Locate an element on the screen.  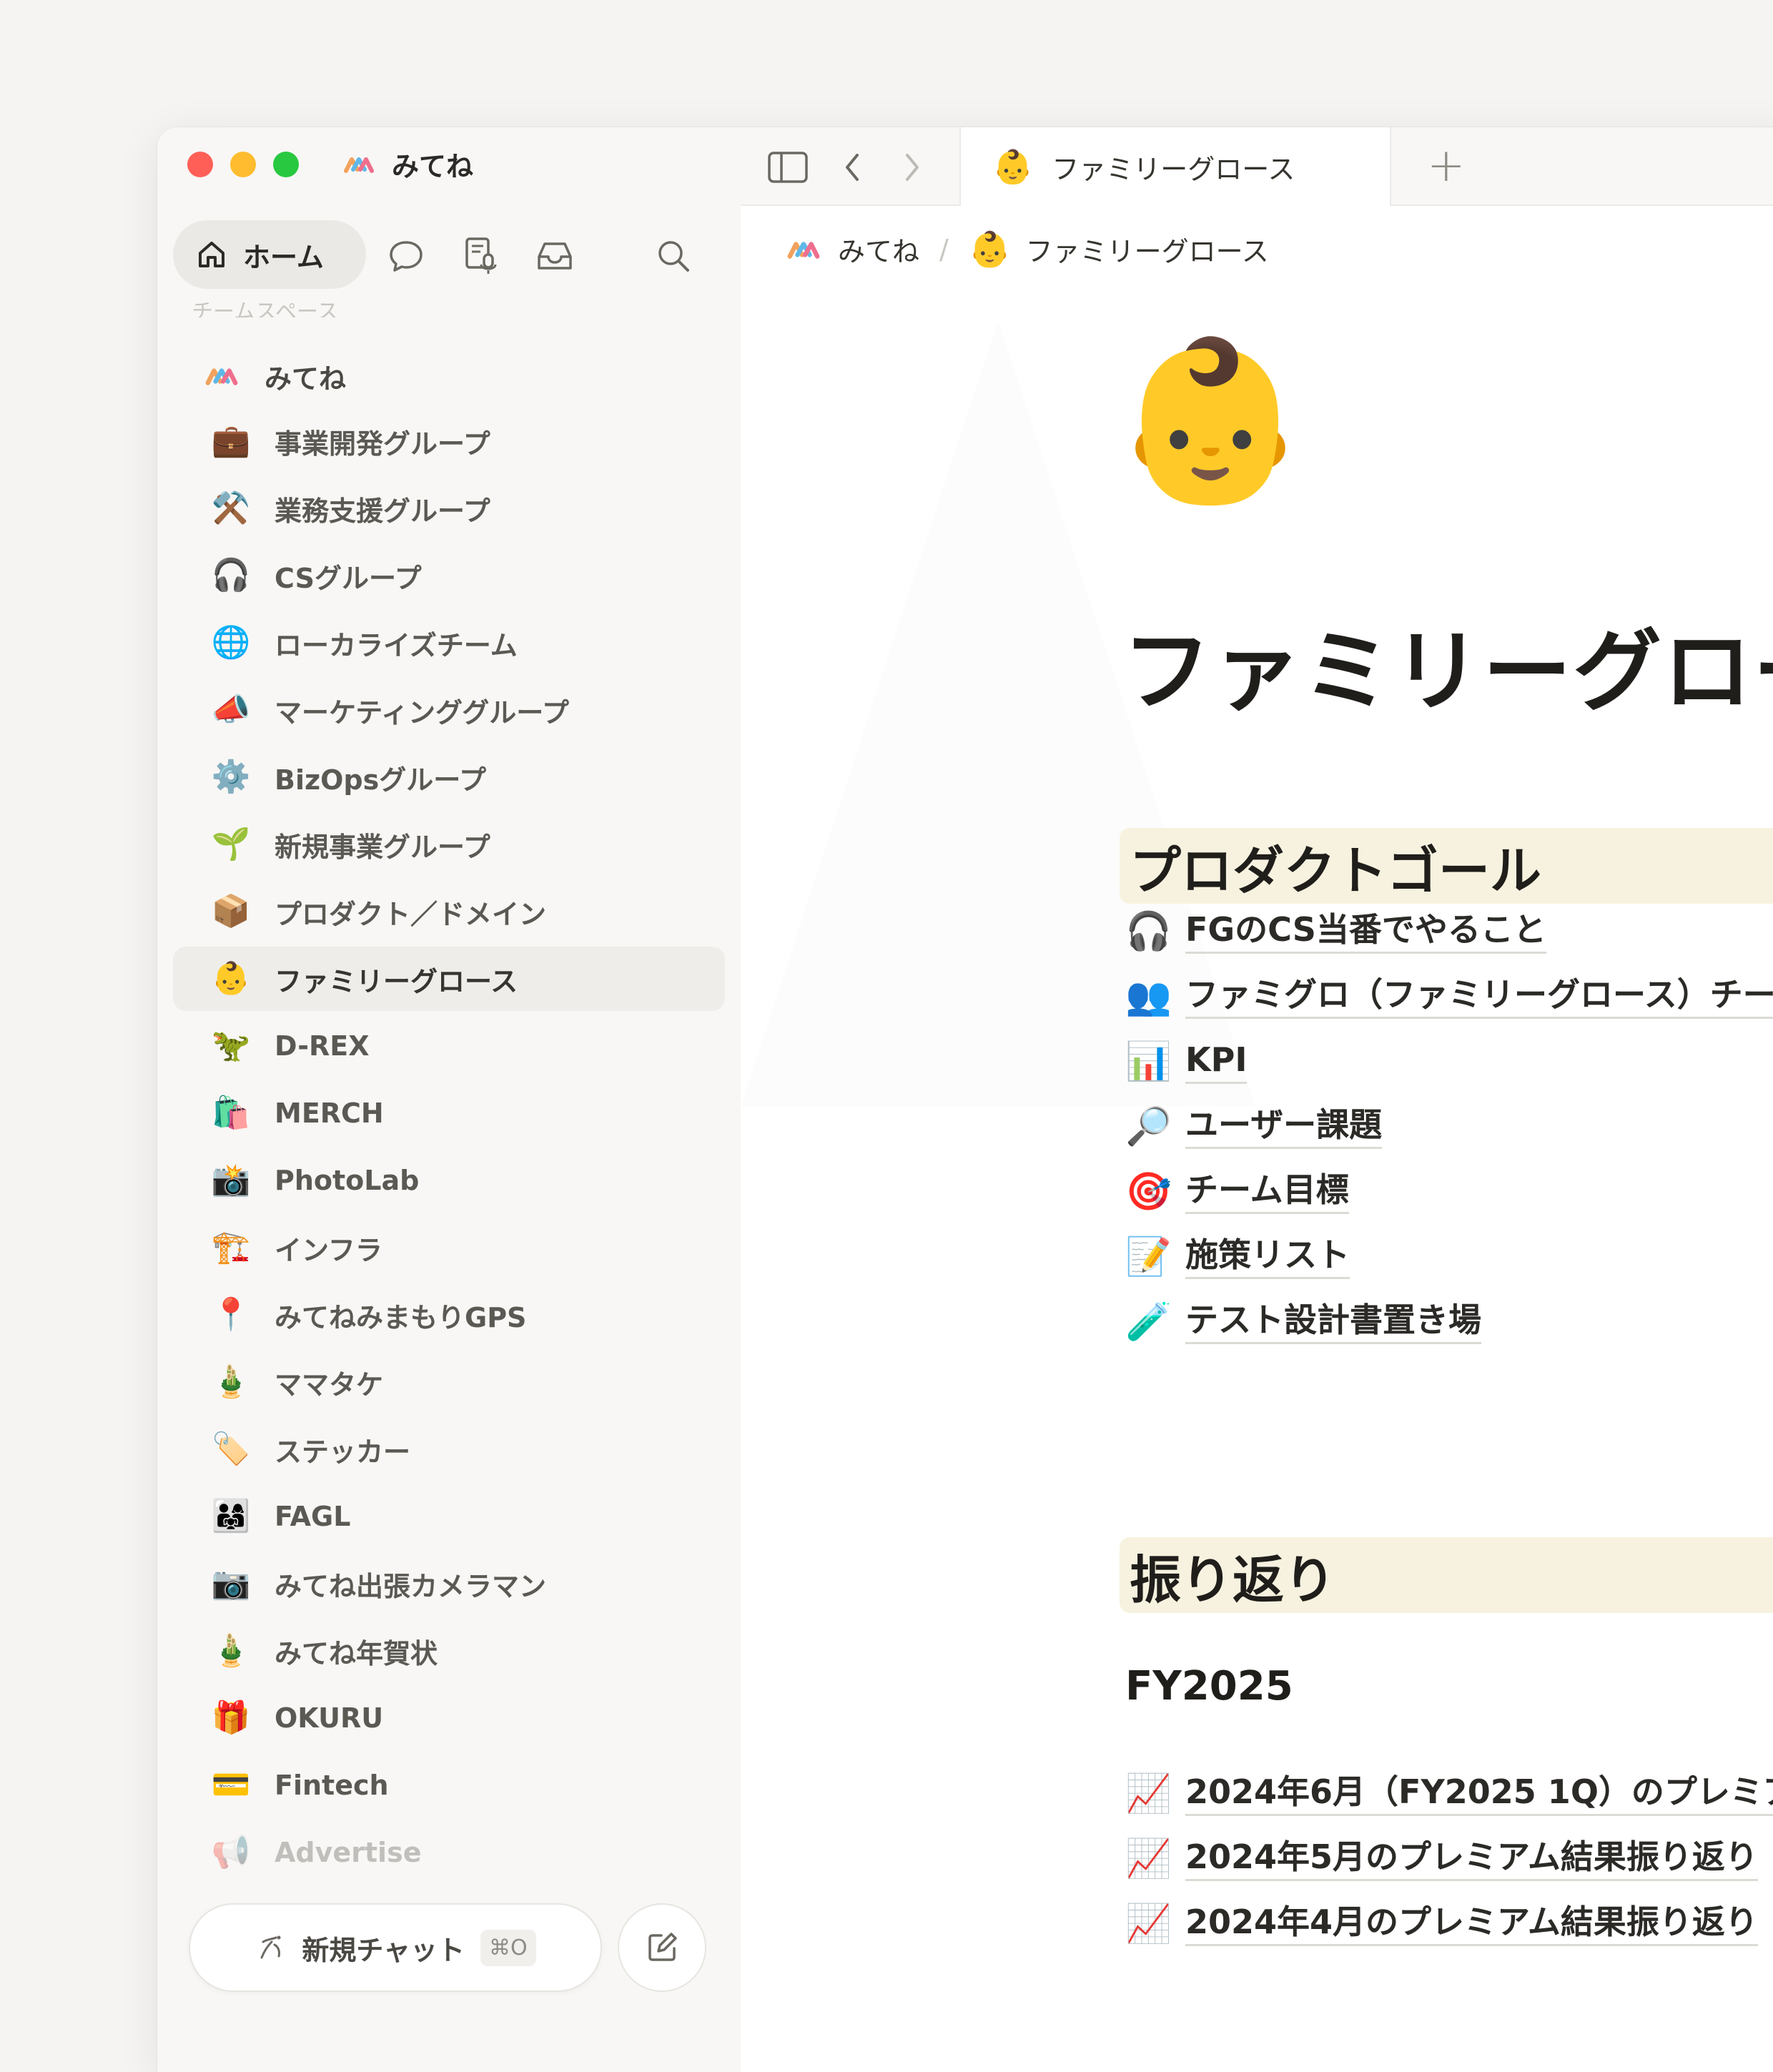
workspace-name: みてね is located at coordinates (433, 166).